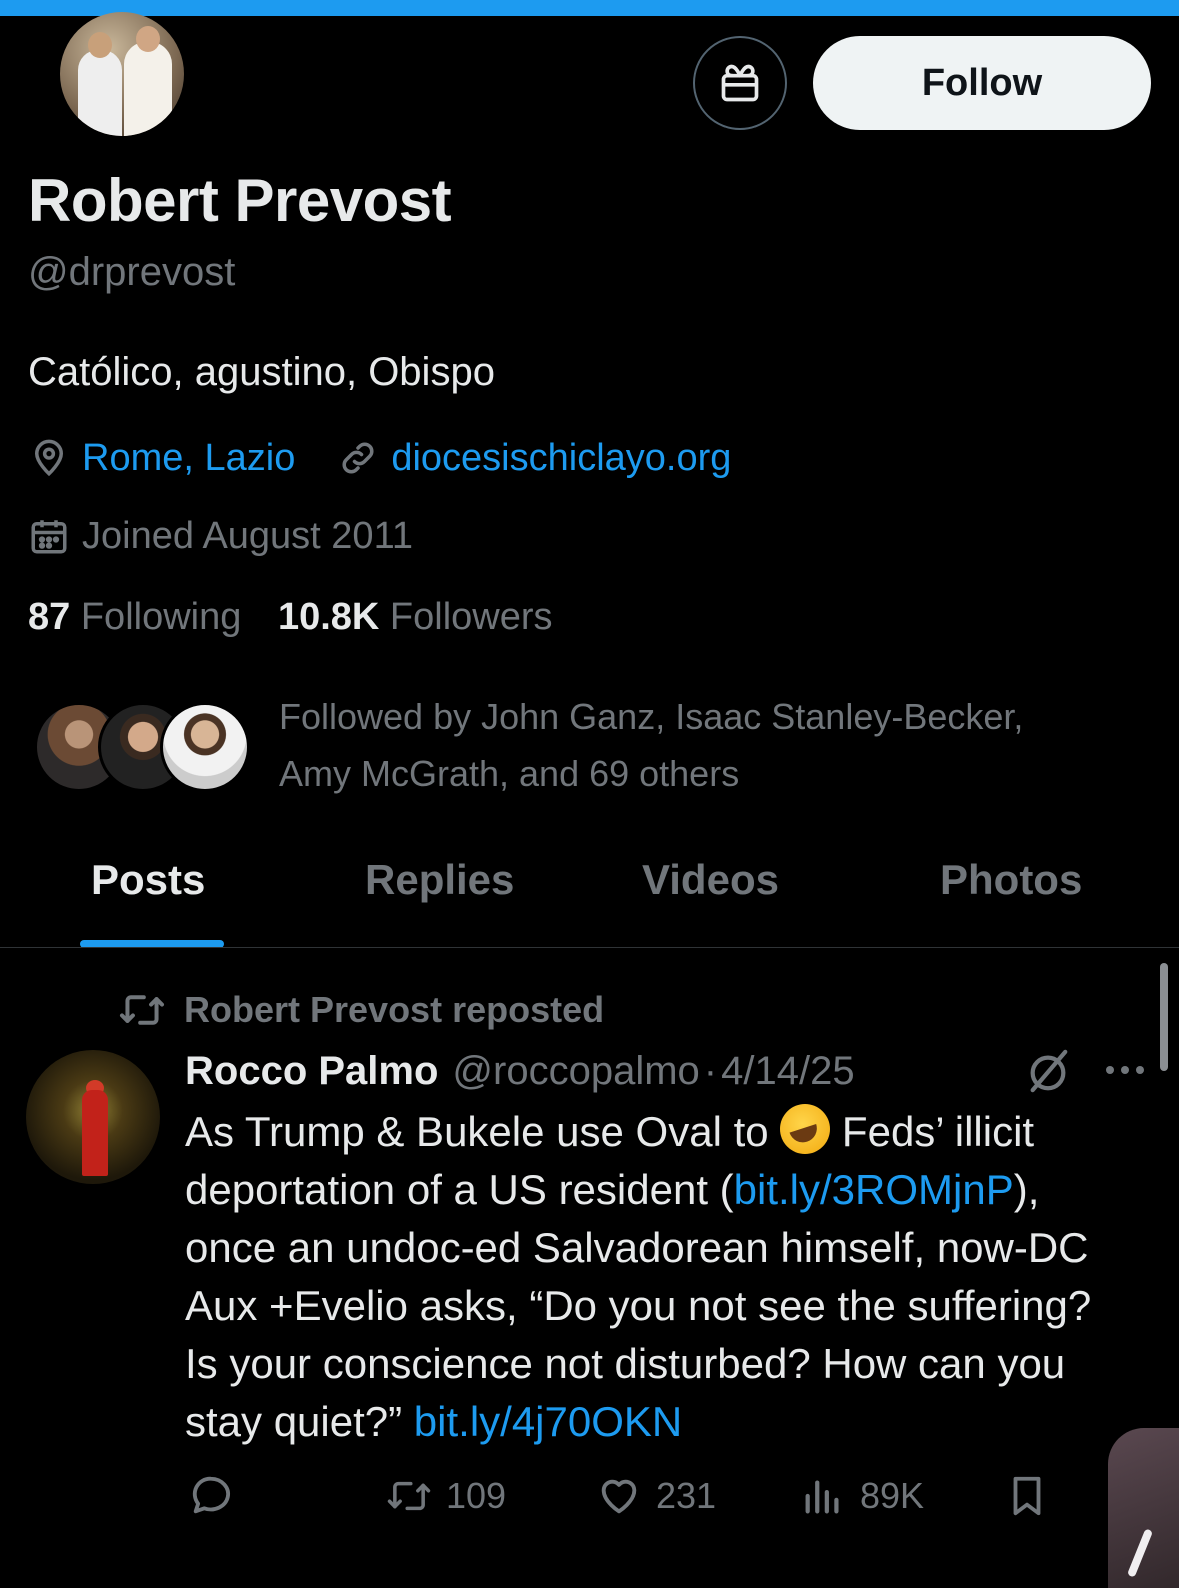  What do you see at coordinates (358, 458) in the screenshot?
I see `link-icon` at bounding box center [358, 458].